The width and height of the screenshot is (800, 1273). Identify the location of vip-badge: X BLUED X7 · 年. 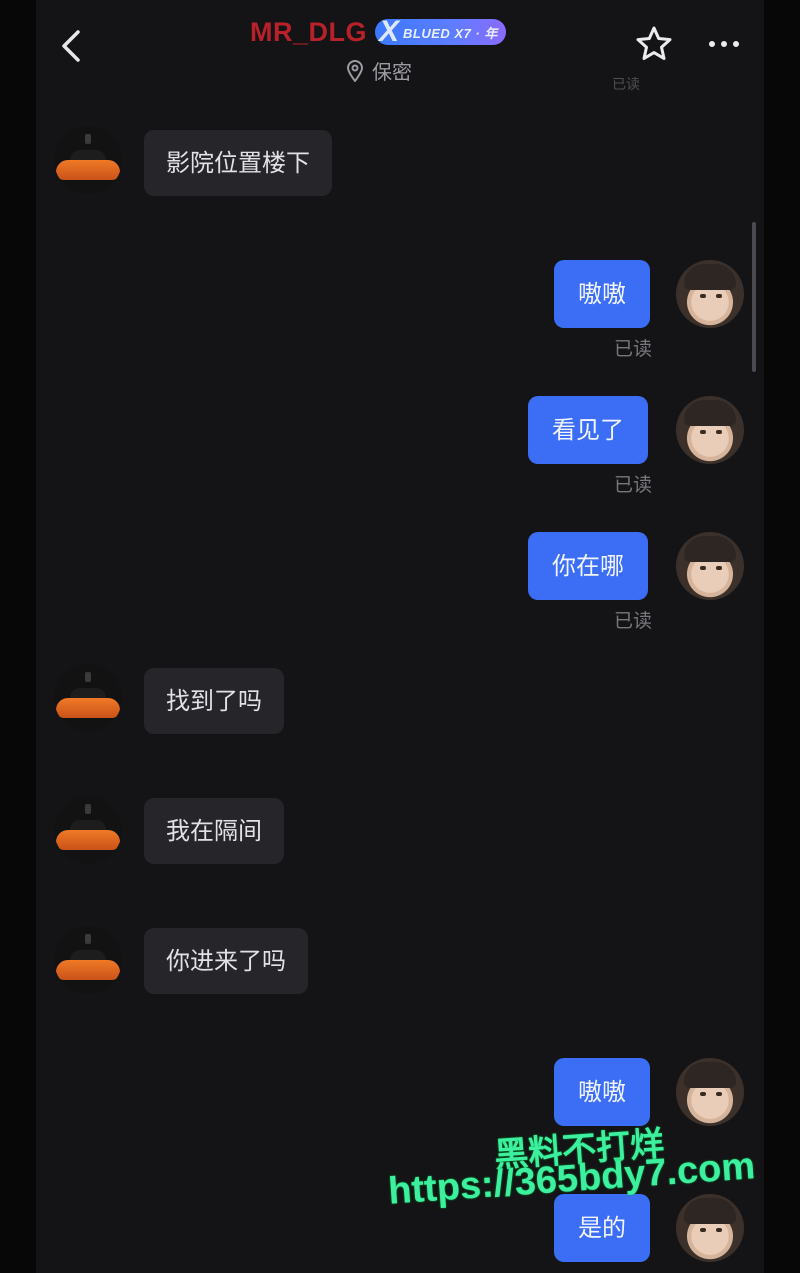
(440, 31).